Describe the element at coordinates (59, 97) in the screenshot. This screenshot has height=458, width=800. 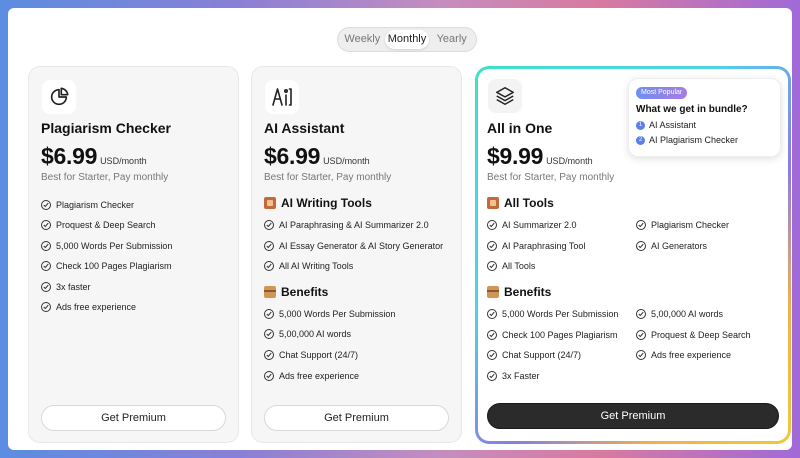
I see `pie-chart-icon` at that location.